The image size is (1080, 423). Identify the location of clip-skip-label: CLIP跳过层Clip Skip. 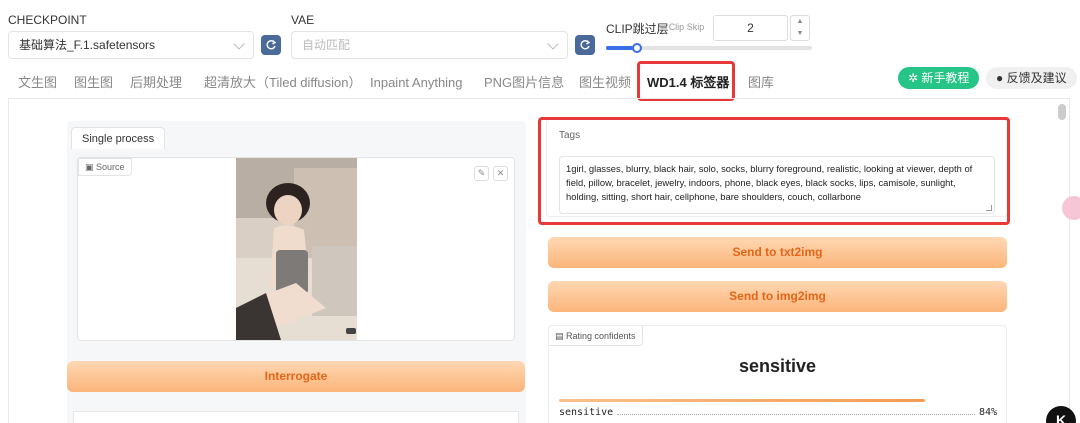
(655, 28).